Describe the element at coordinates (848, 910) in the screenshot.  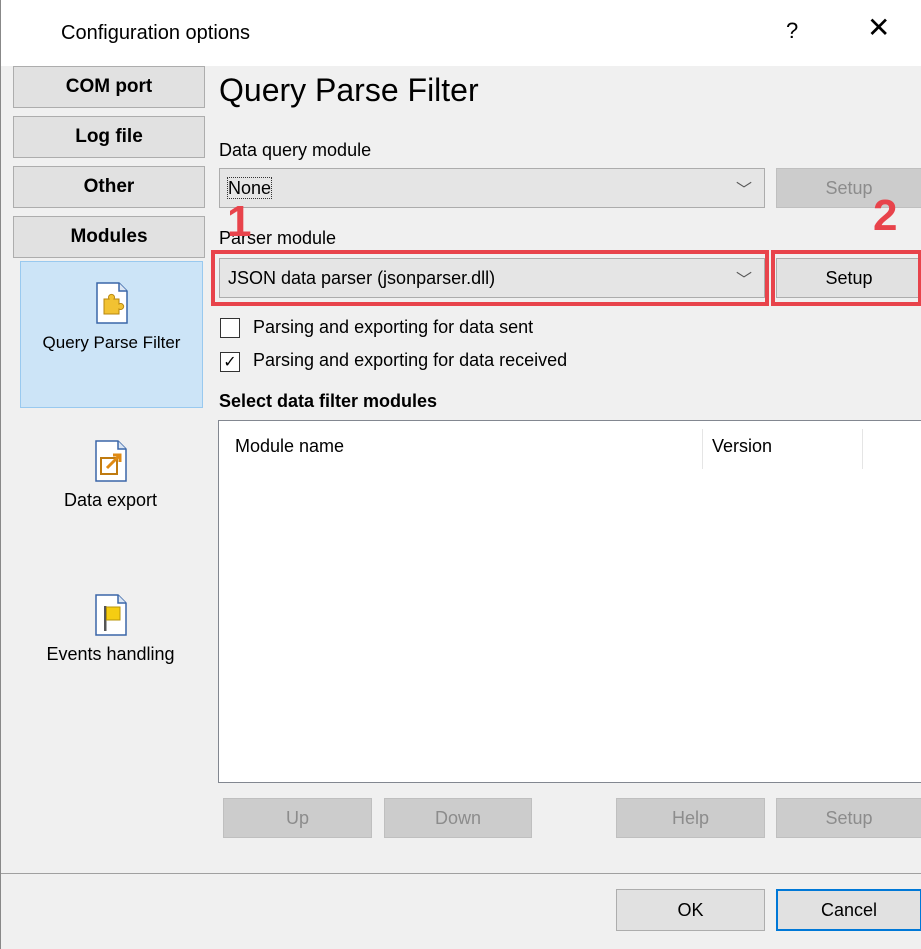
I see `cancel-button: Cancel` at that location.